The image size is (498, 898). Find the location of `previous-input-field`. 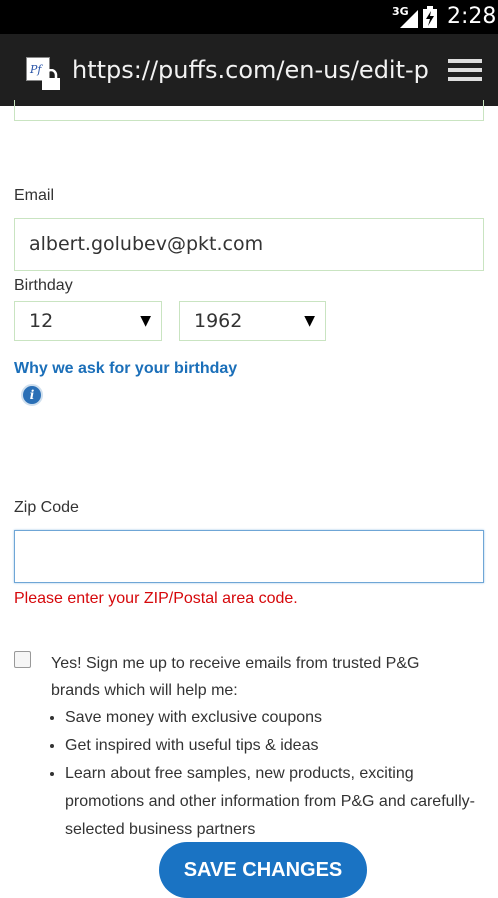

previous-input-field is located at coordinates (249, 110).